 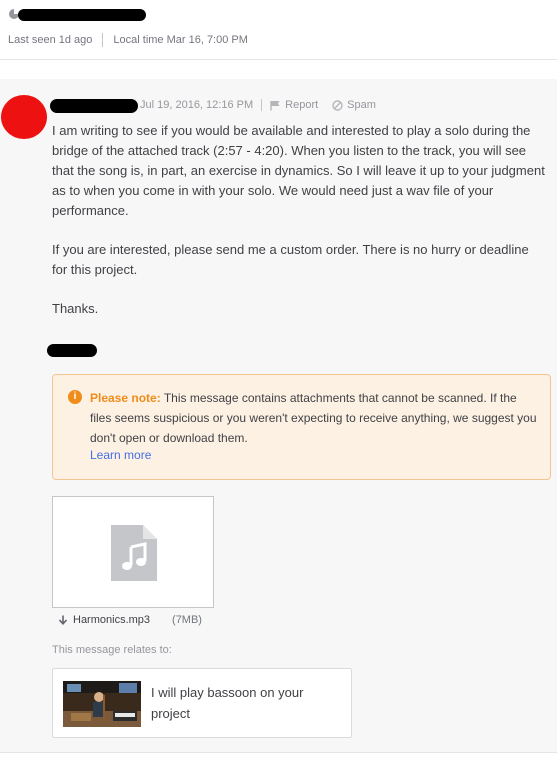 I want to click on username-redacted, so click(x=82, y=15).